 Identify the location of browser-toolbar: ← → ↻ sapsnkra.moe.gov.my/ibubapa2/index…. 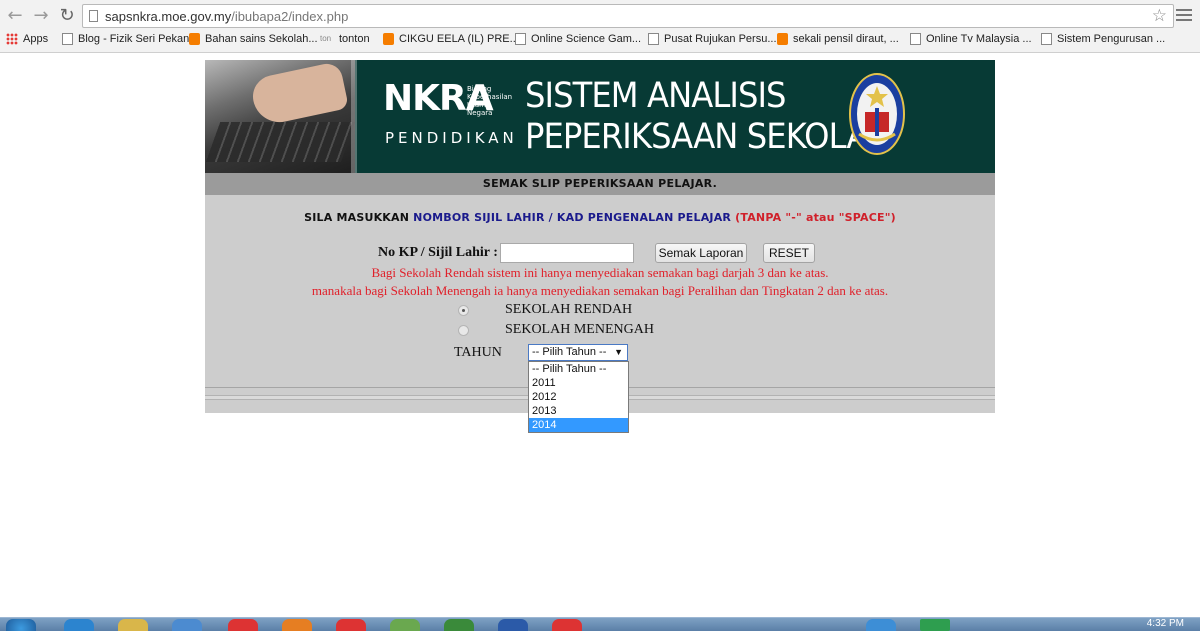
(600, 16).